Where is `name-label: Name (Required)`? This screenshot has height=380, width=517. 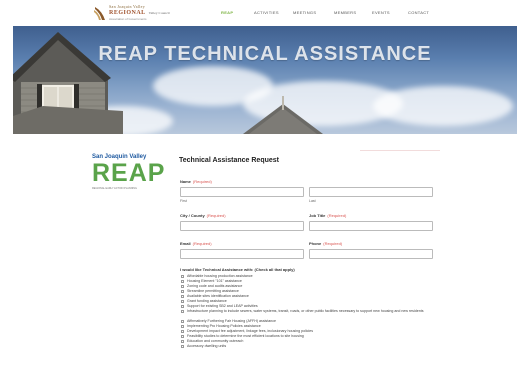 name-label: Name (Required) is located at coordinates (196, 181).